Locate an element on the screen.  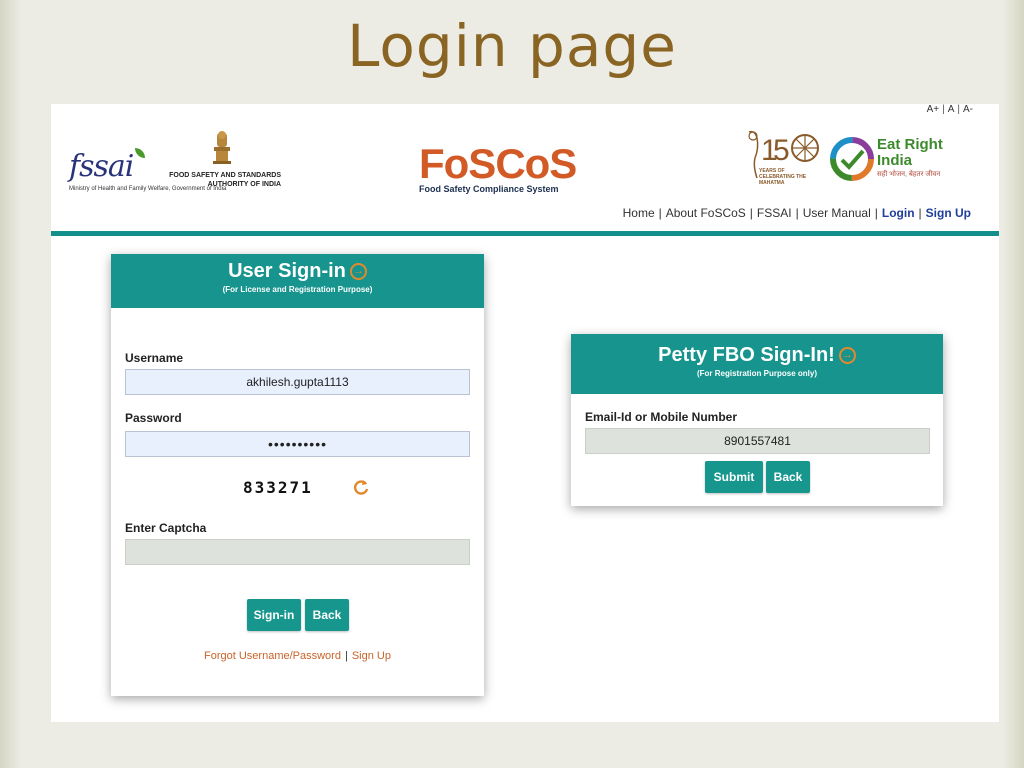
svg-text: 5 is located at coordinates (781, 150).